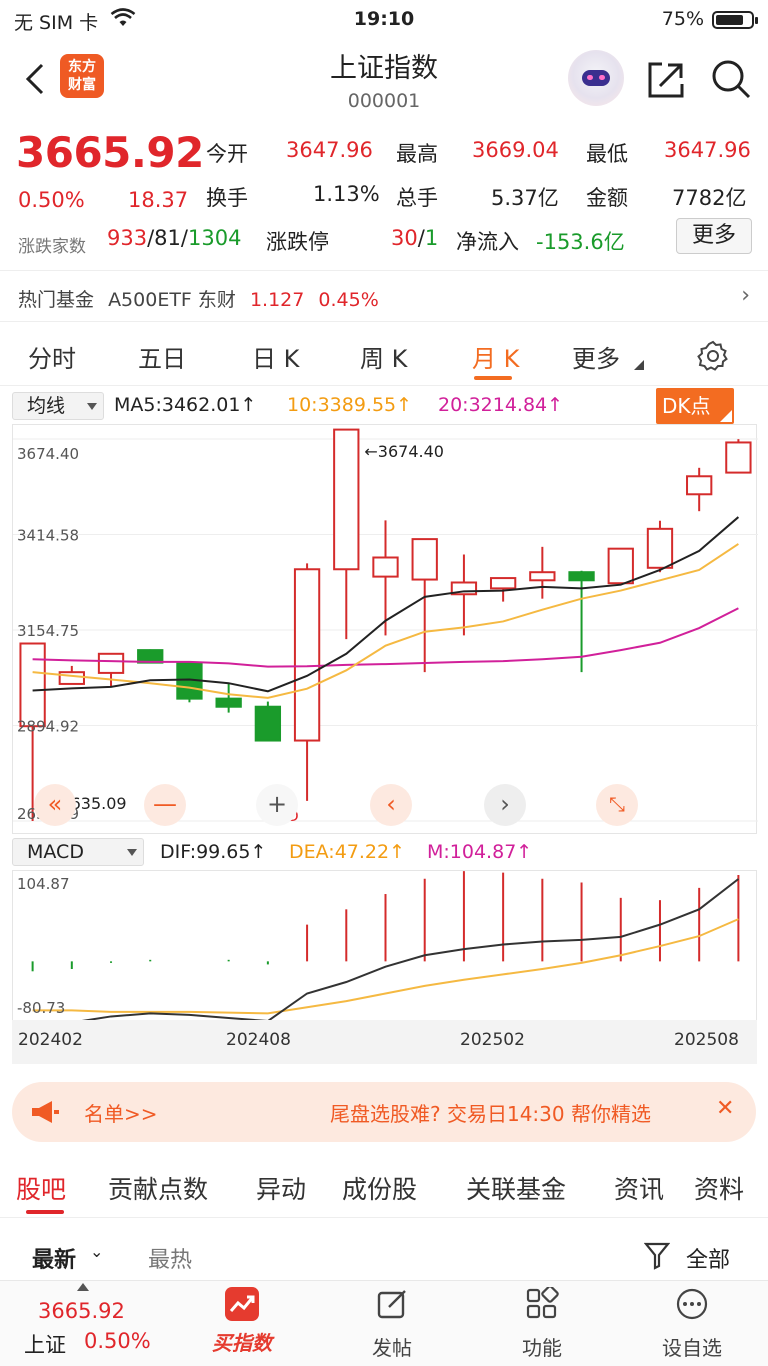 The width and height of the screenshot is (768, 1366). I want to click on change-percent: 0.50%, so click(51, 200).